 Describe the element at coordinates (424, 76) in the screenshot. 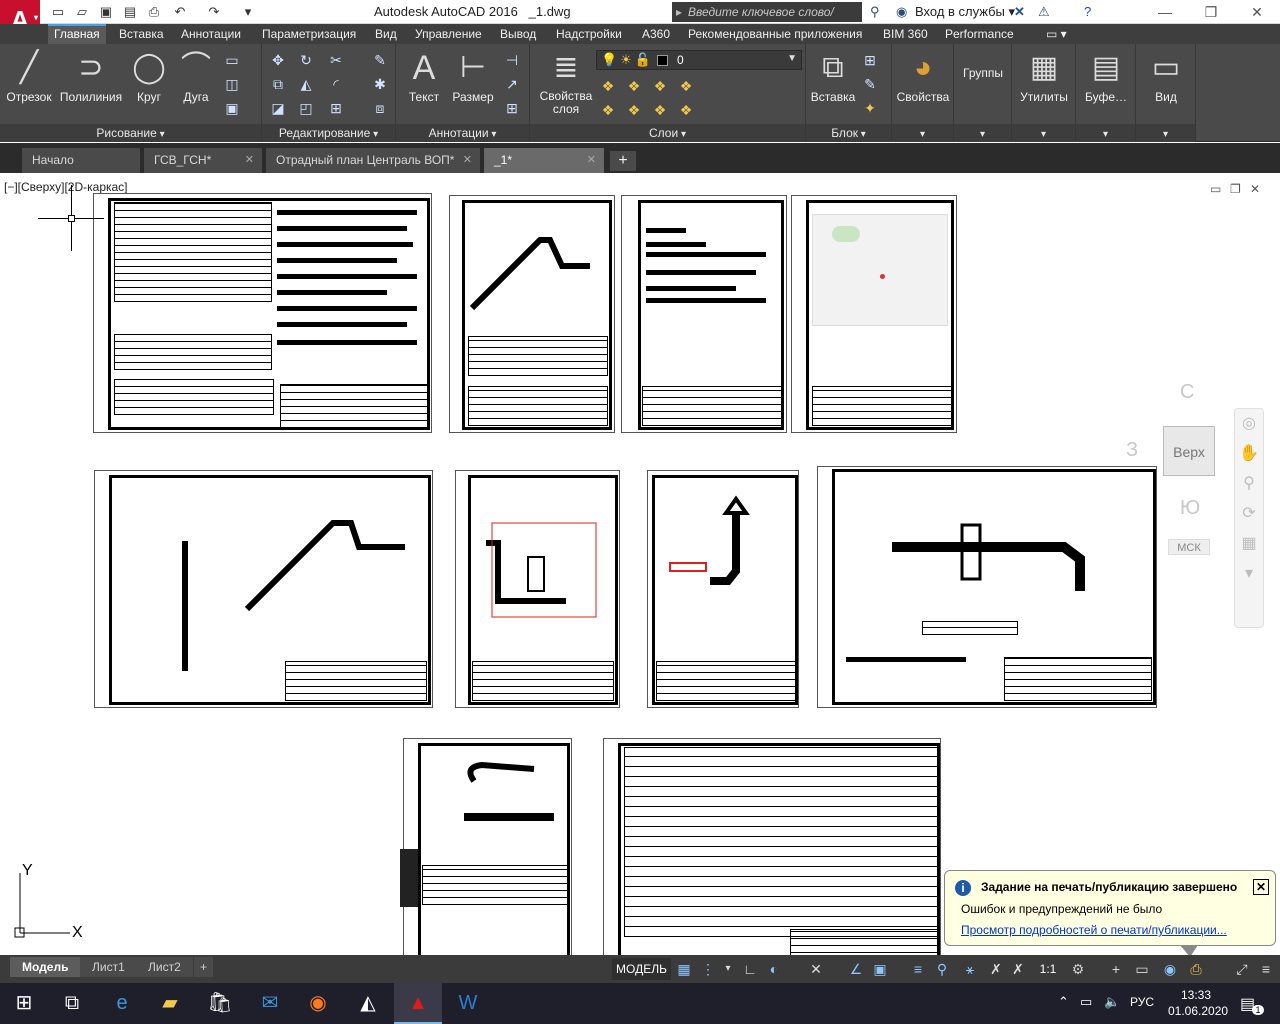

I see `text-button: A Текст` at that location.